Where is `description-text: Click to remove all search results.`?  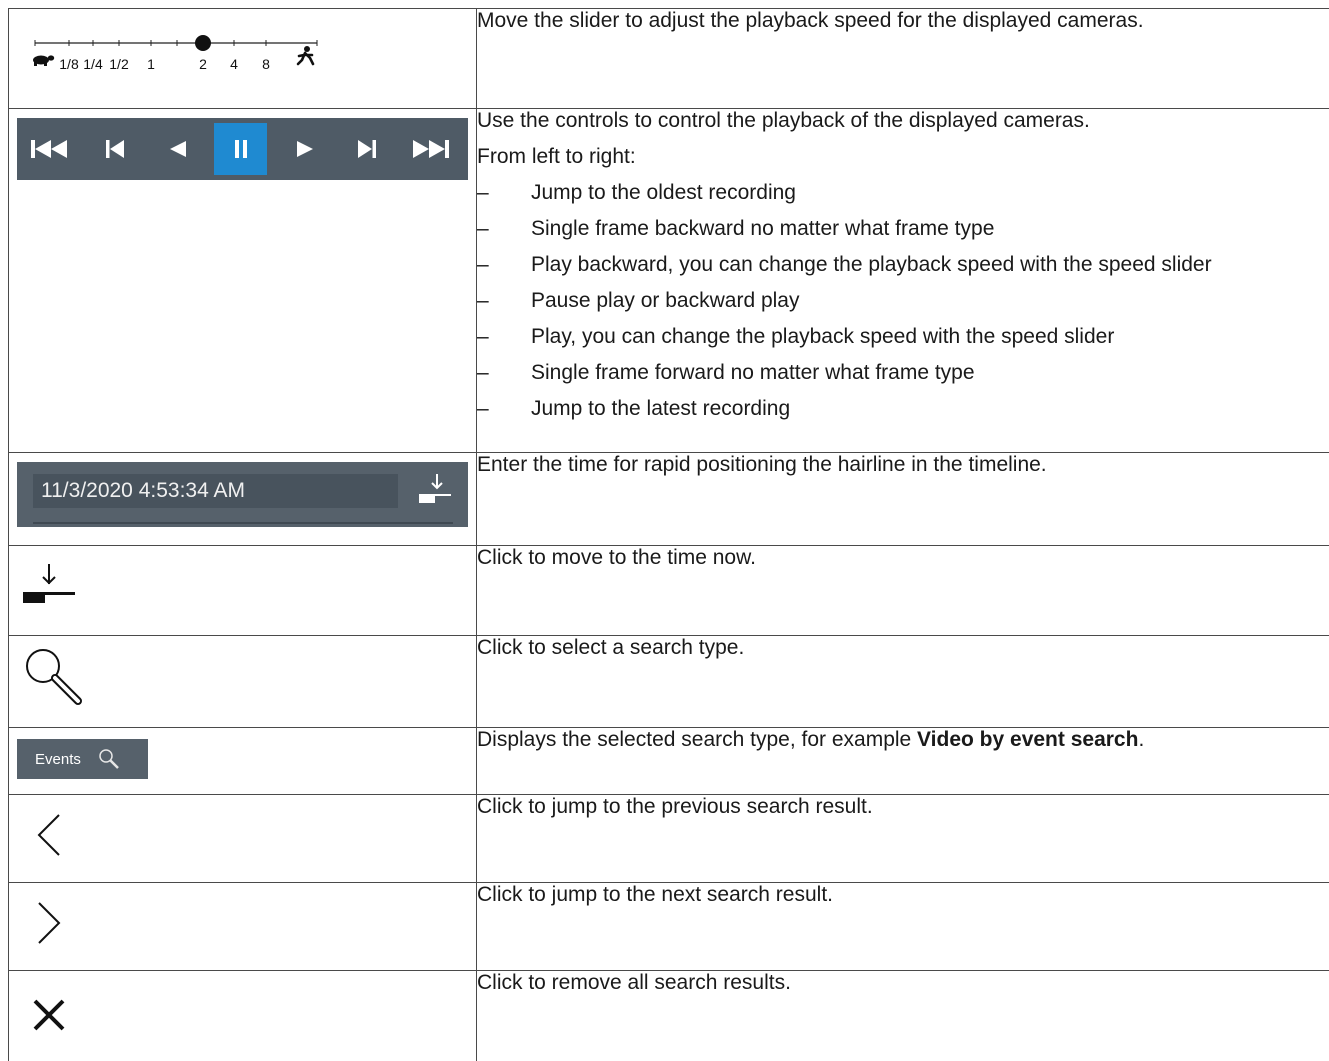 description-text: Click to remove all search results. is located at coordinates (903, 983).